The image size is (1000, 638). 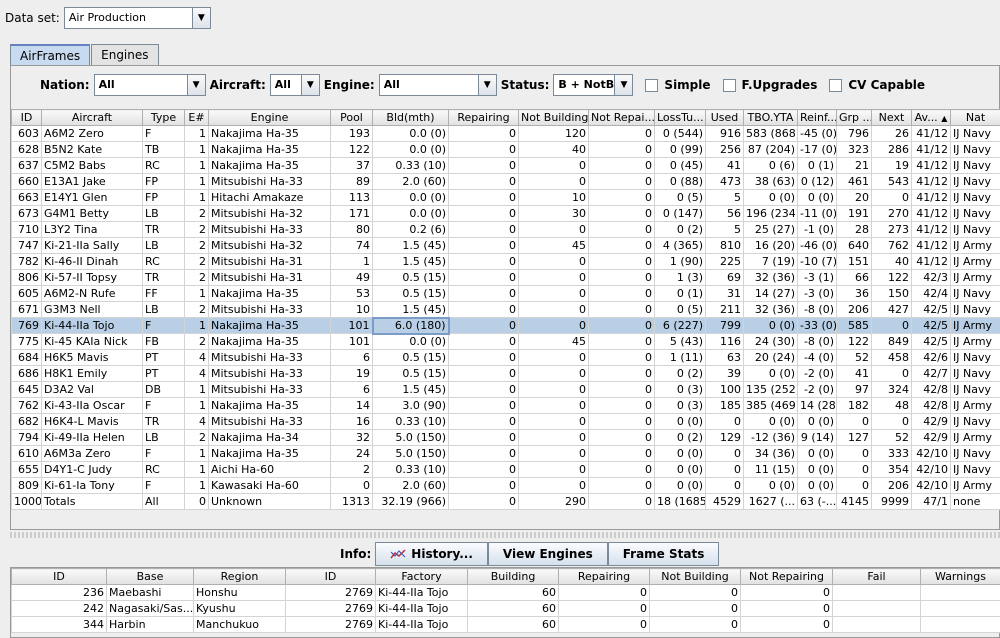 What do you see at coordinates (26, 181) in the screenshot?
I see `table-cell: 660` at bounding box center [26, 181].